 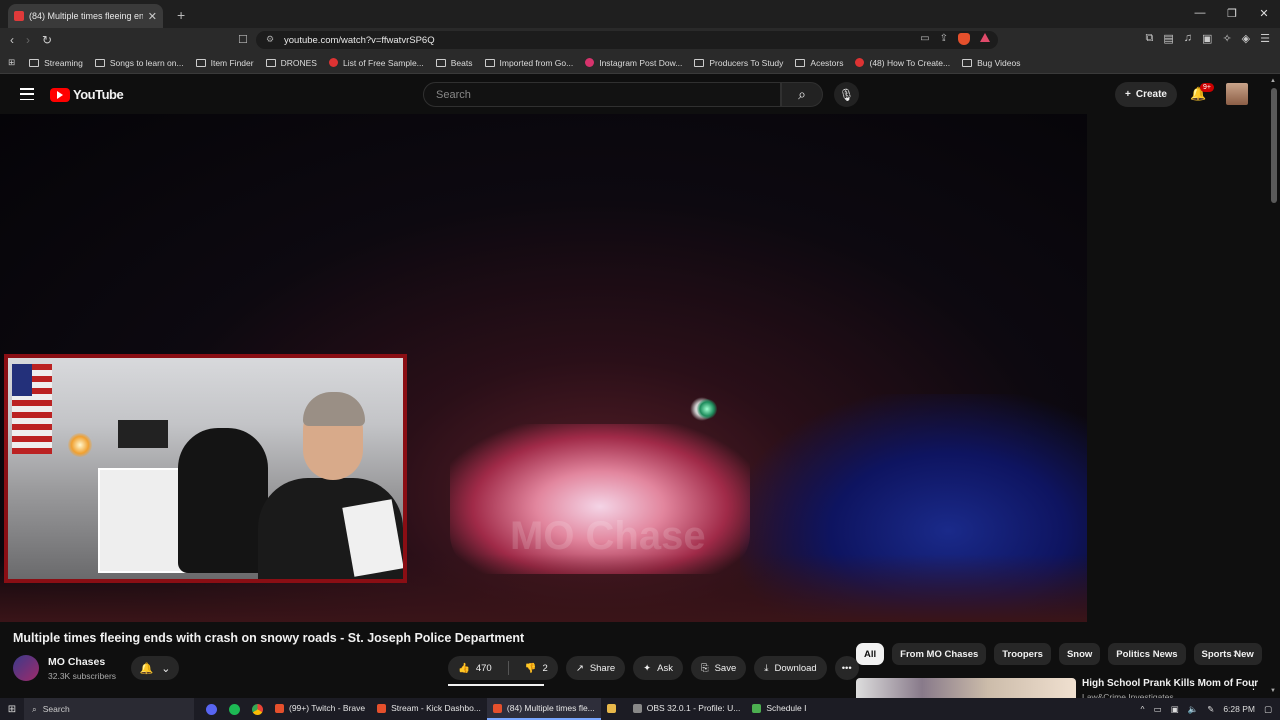 What do you see at coordinates (618, 40) in the screenshot?
I see `url-bar: ☐ ⚙ youtube.com/watch?v=ffwatvrSP6Q ▭ ⇪` at bounding box center [618, 40].